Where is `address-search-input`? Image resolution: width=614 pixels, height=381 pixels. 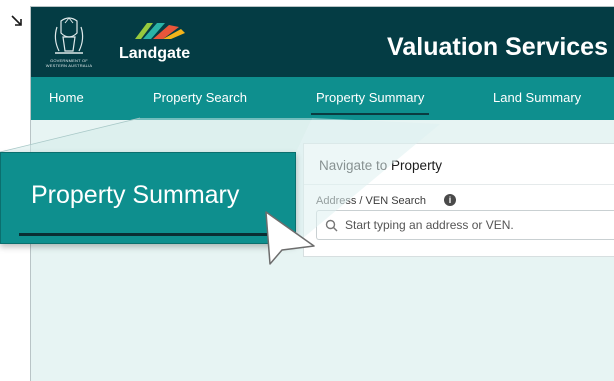
address-search-input is located at coordinates (479, 225).